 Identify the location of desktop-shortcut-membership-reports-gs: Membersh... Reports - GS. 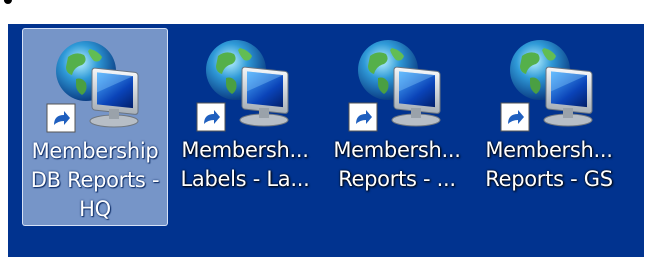
(549, 111).